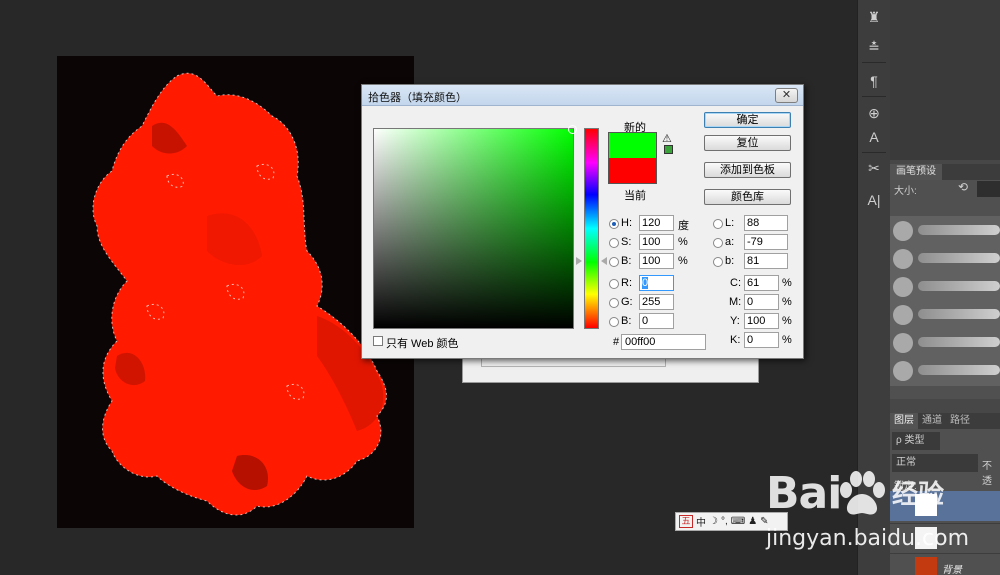 The image size is (1000, 575). What do you see at coordinates (668, 149) in the screenshot?
I see `web-safe-cube-icon` at bounding box center [668, 149].